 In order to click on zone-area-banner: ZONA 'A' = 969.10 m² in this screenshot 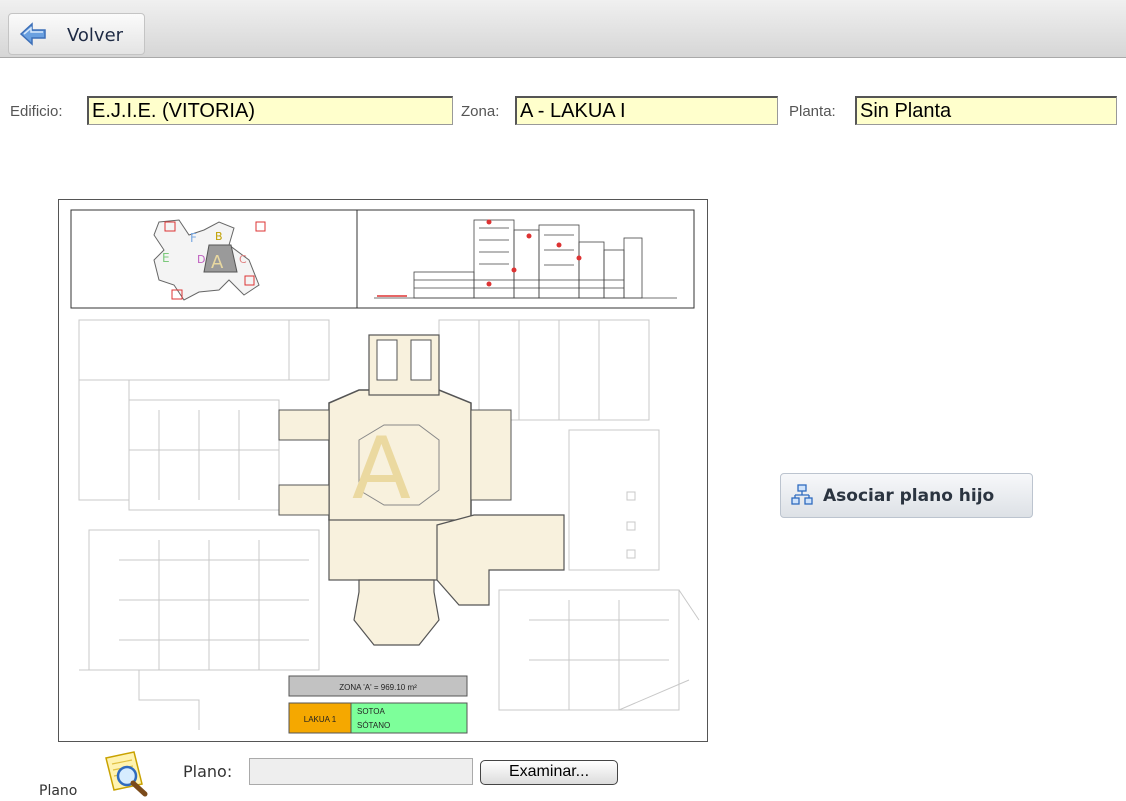, I will do `click(378, 686)`.